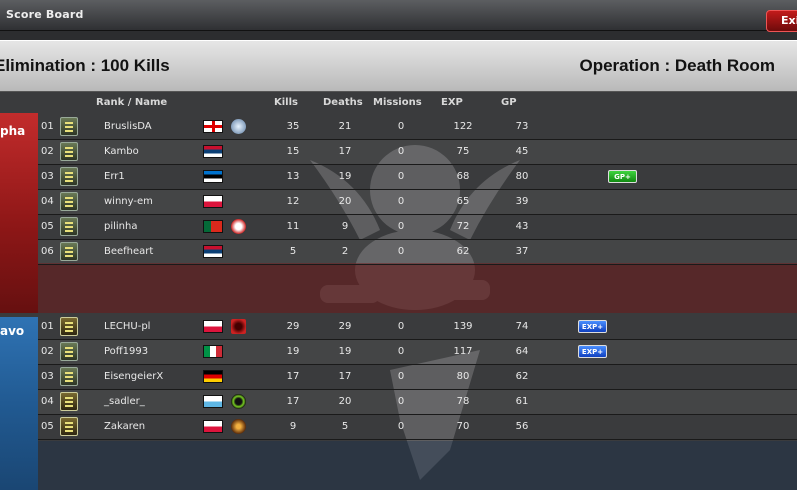 The image size is (797, 490). What do you see at coordinates (293, 201) in the screenshot?
I see `stat-kills: 12` at bounding box center [293, 201].